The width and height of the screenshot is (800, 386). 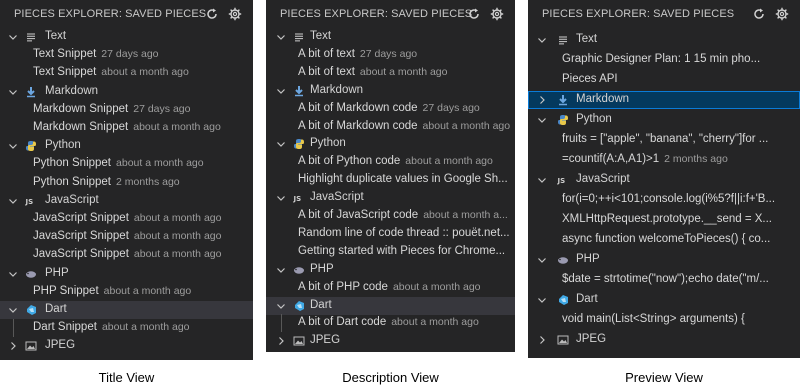 I want to click on list-item: =countif(A:A,A1)>1 2 months ago, so click(x=664, y=160).